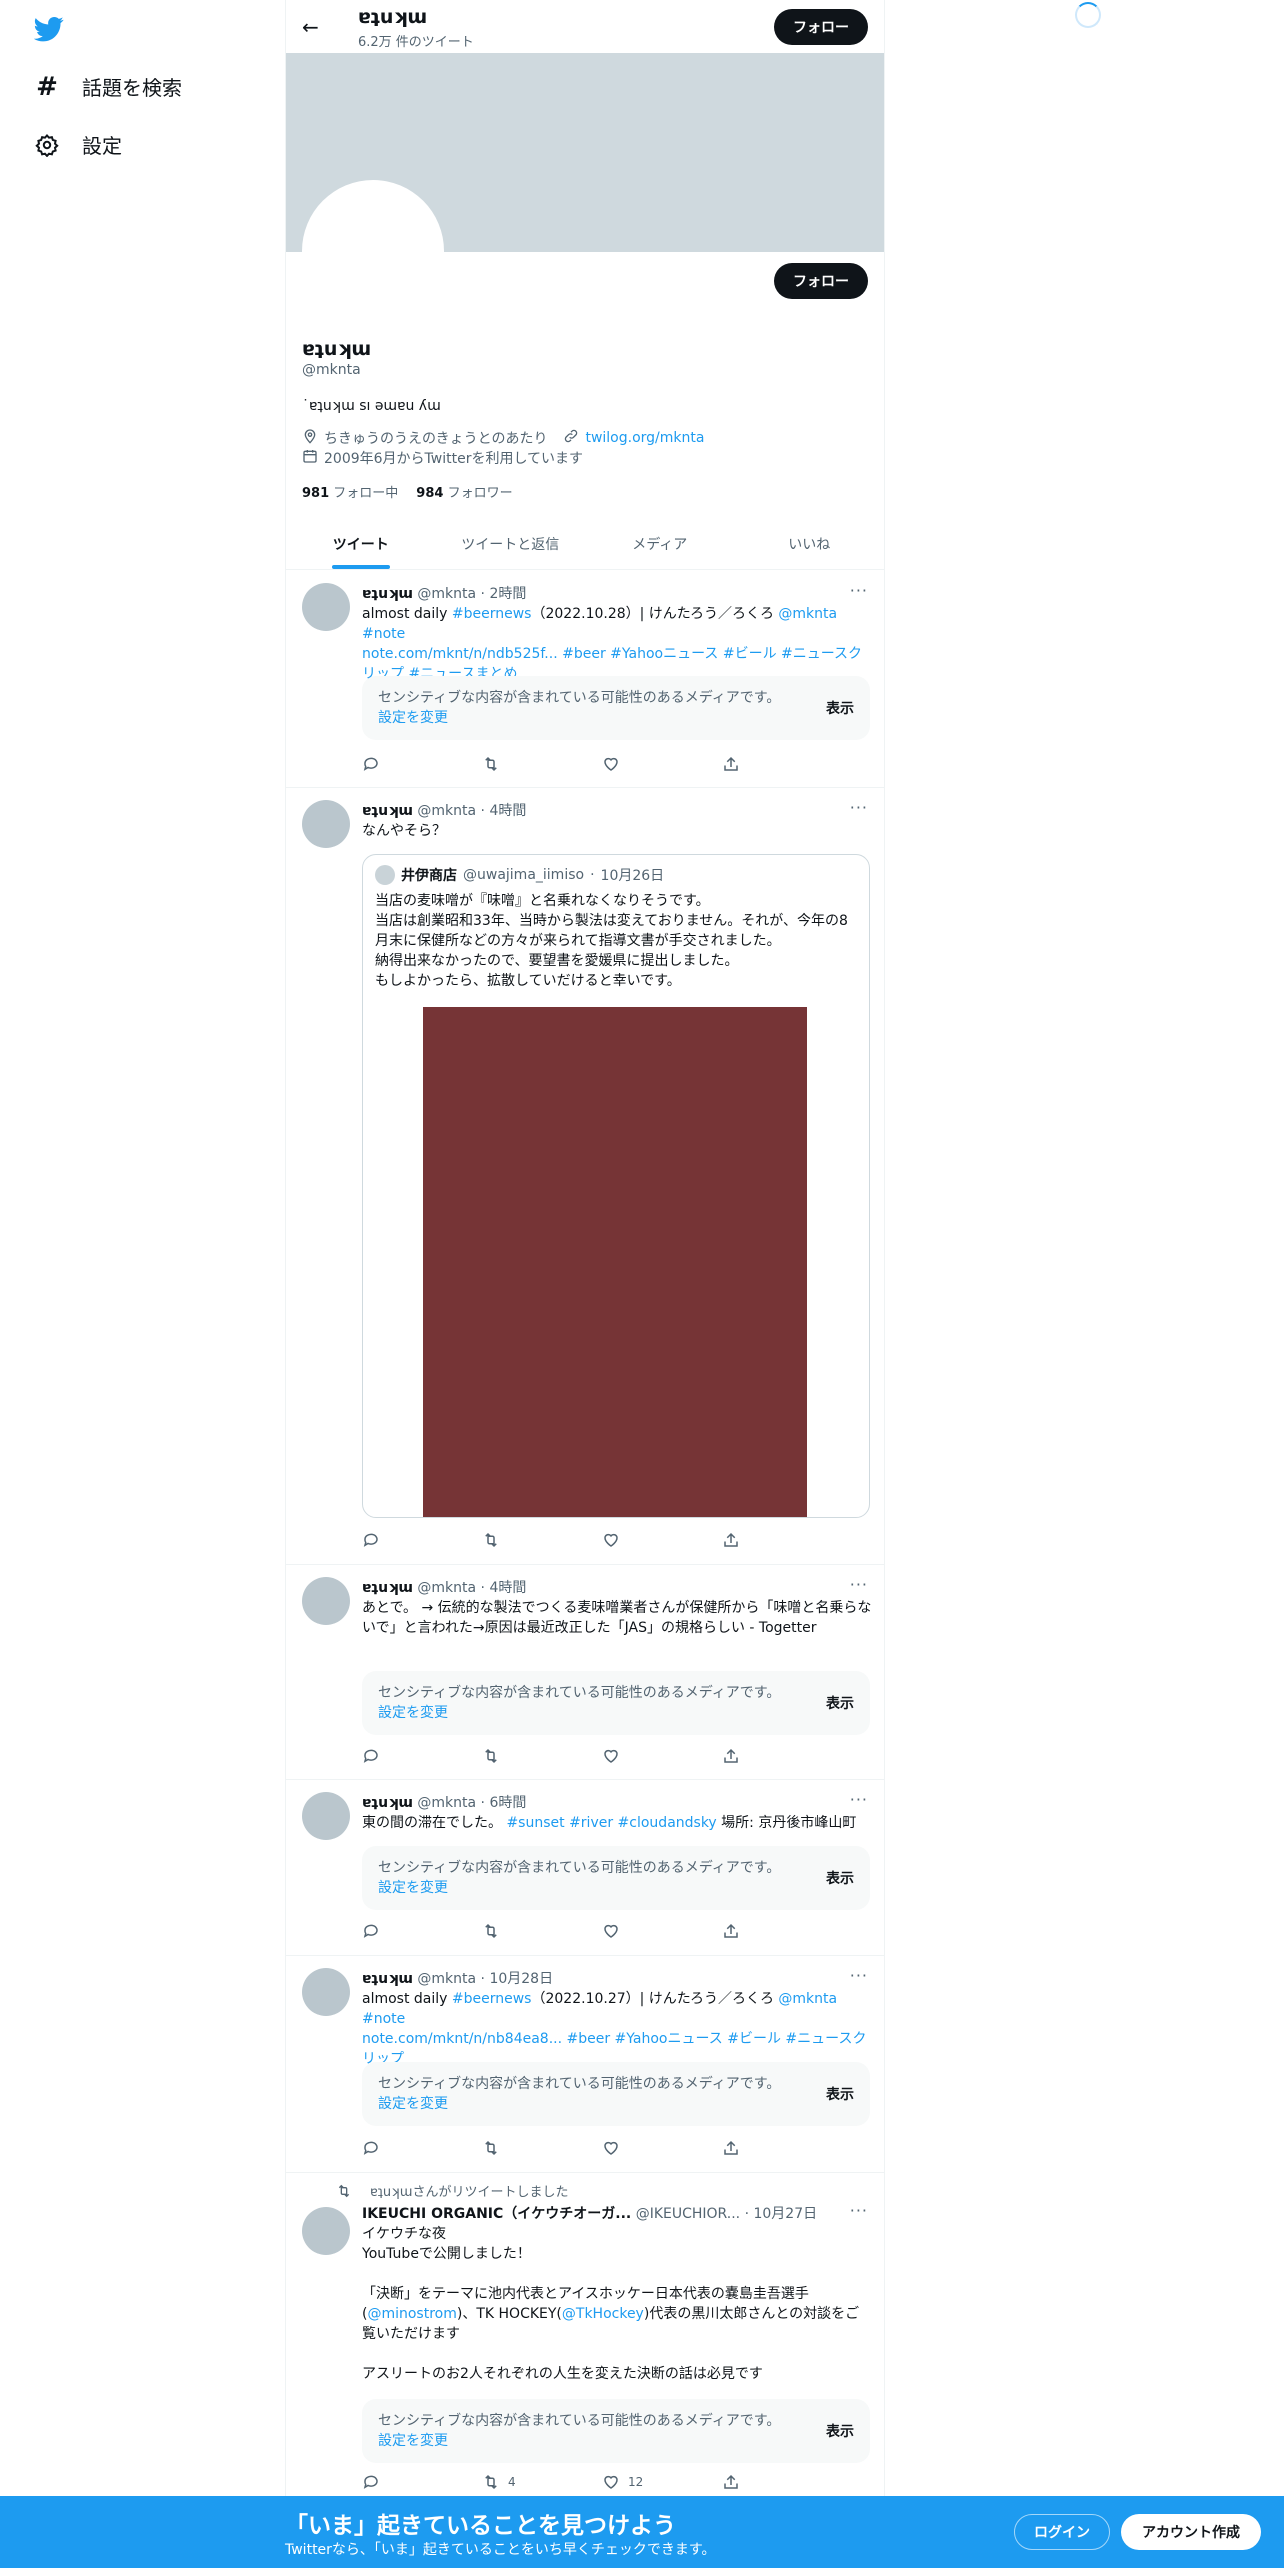  What do you see at coordinates (49, 29) in the screenshot?
I see `twitter-logo-icon` at bounding box center [49, 29].